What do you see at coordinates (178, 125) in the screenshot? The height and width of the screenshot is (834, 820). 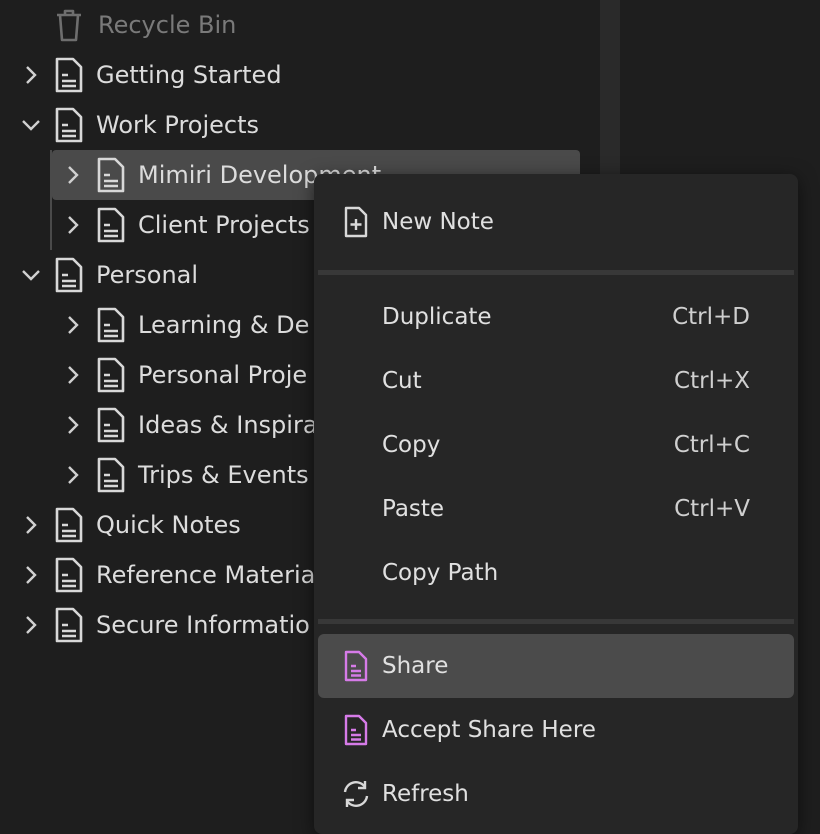 I see `tree-item-label: Work Projects` at bounding box center [178, 125].